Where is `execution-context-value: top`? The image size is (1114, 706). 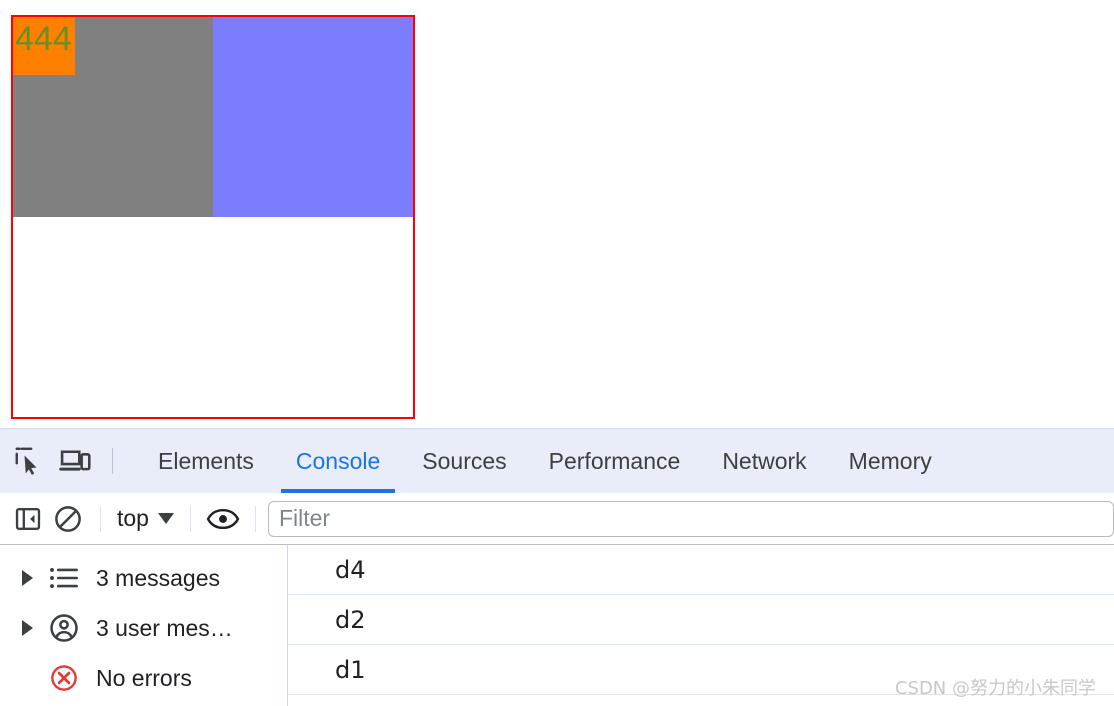
execution-context-value: top is located at coordinates (133, 518).